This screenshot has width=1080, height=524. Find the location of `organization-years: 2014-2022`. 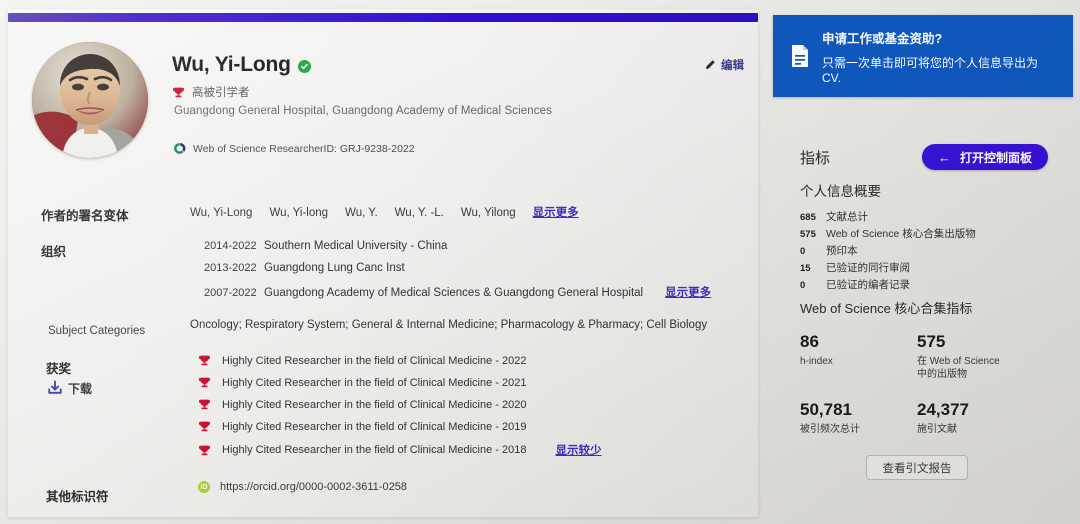

organization-years: 2014-2022 is located at coordinates (230, 246).